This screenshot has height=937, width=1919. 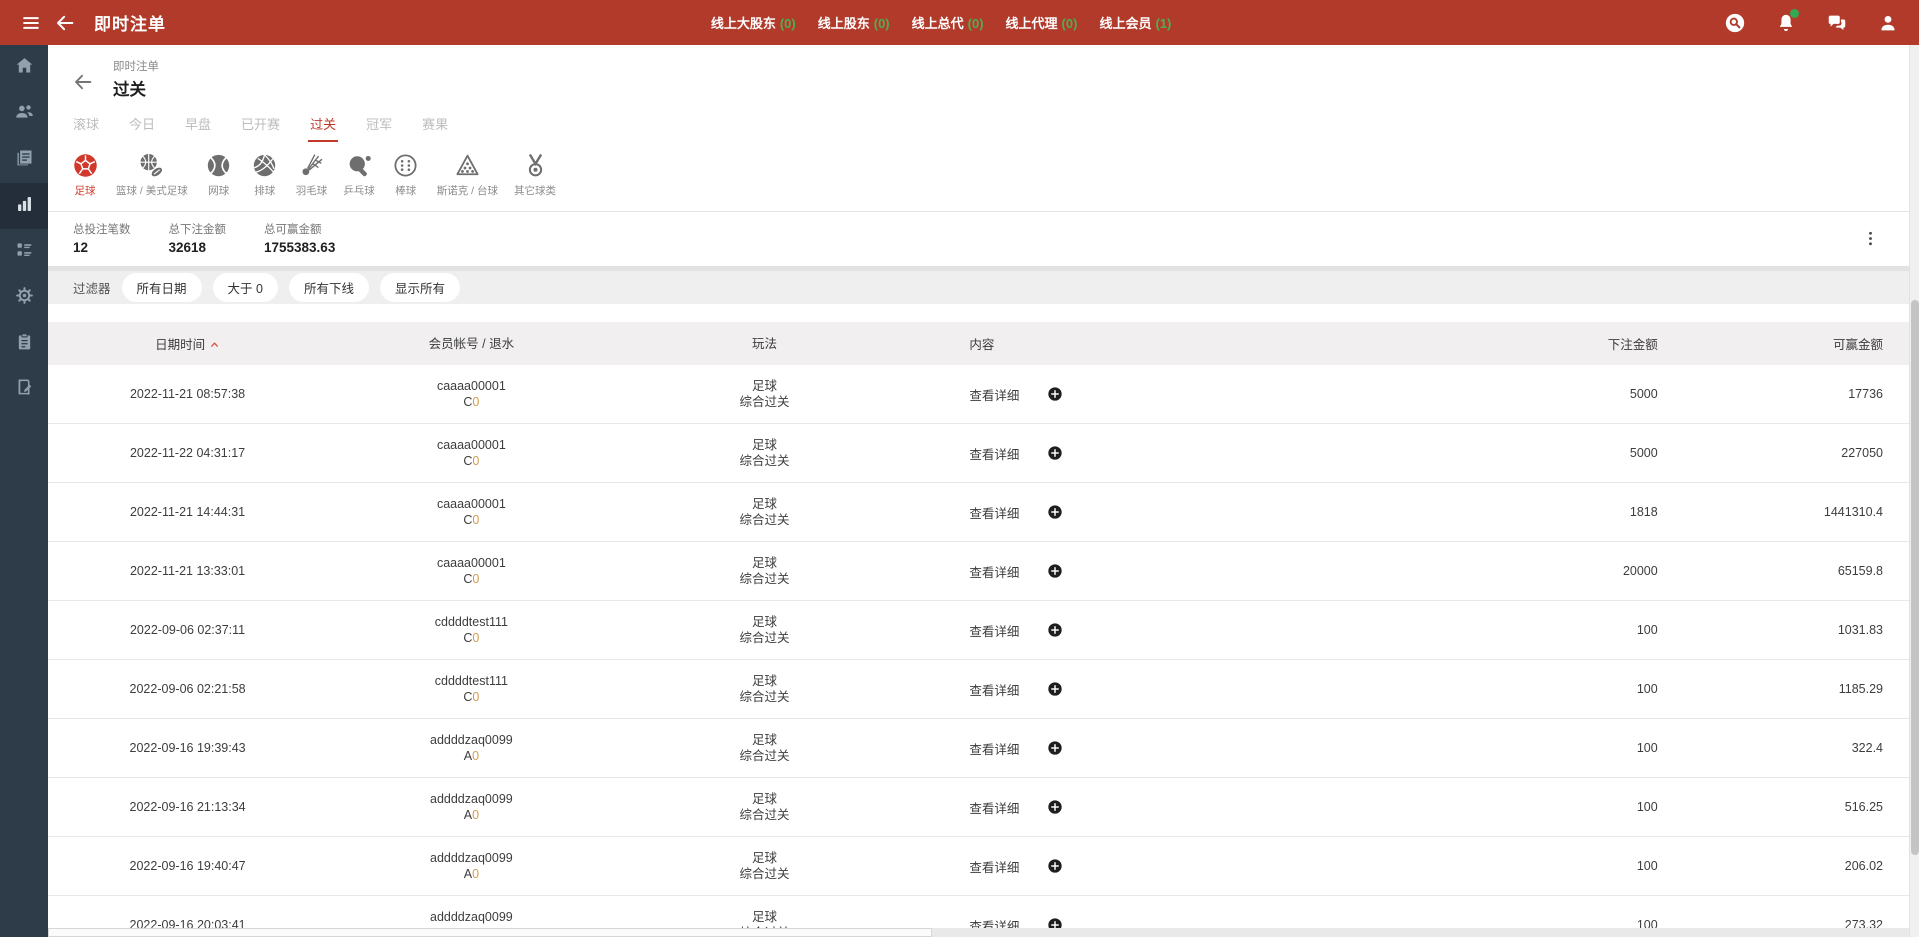 I want to click on tab-started: 已开赛, so click(x=260, y=125).